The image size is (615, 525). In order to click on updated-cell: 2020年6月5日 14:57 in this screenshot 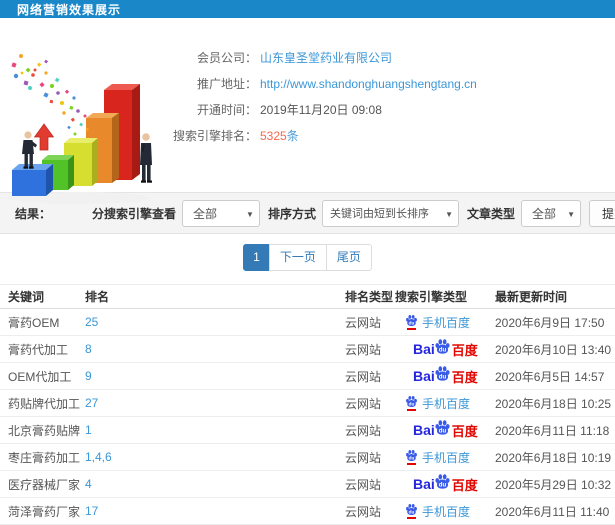, I will do `click(555, 376)`.